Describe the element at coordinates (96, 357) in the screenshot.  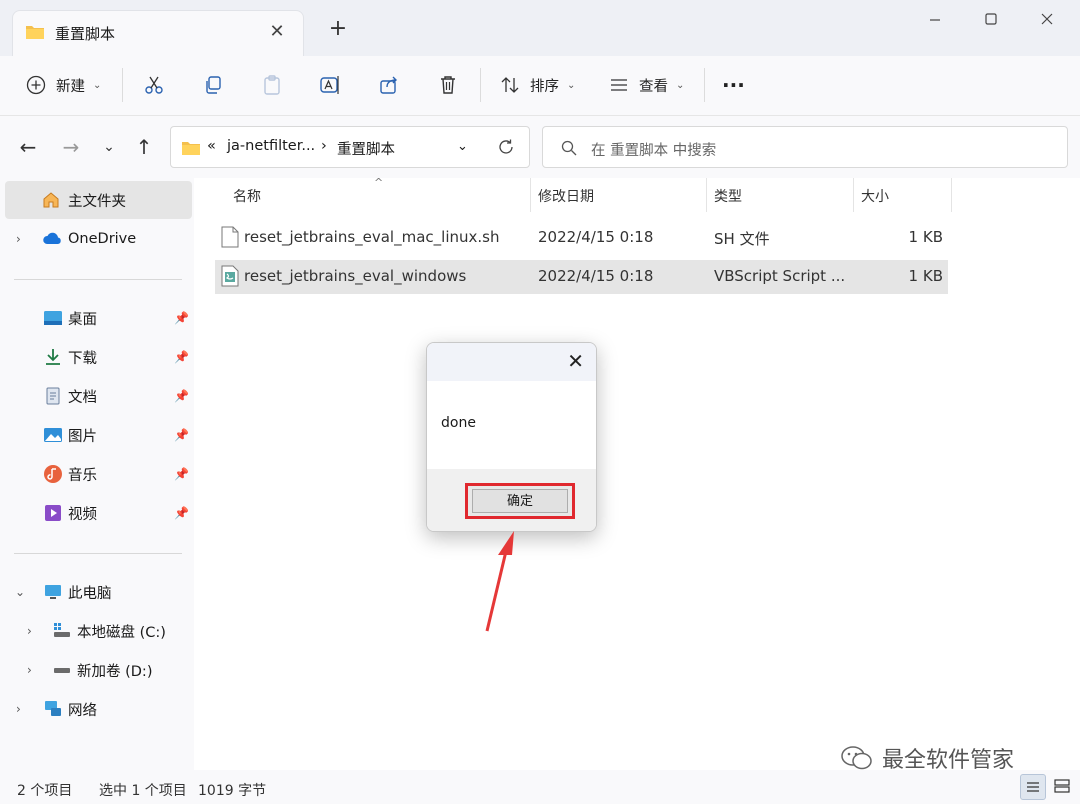
I see `sidebar-item-downloads: 下载 📌` at that location.